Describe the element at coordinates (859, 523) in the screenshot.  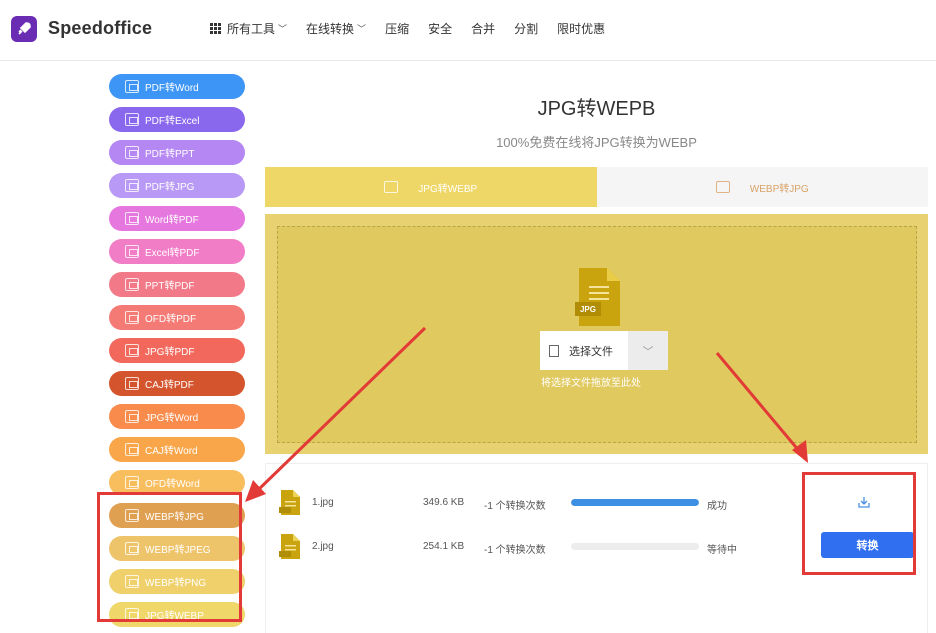
I see `annotation-box-actions` at that location.